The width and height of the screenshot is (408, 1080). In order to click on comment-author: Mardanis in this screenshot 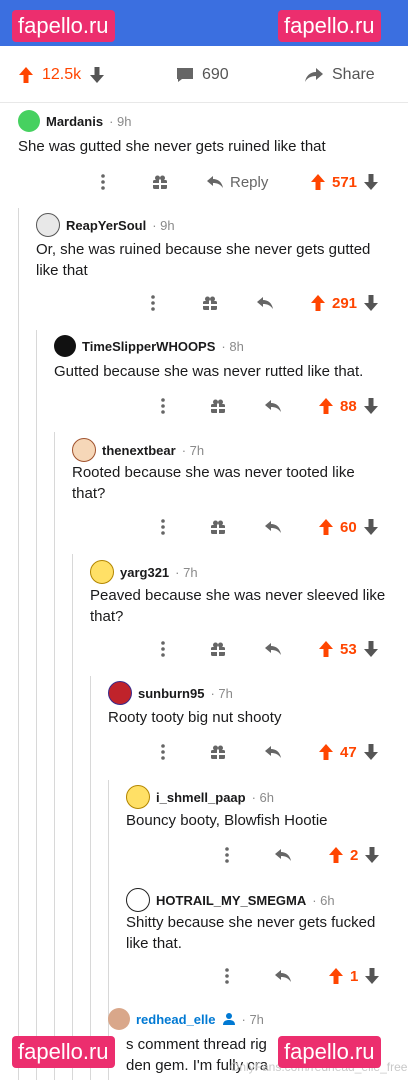, I will do `click(74, 121)`.